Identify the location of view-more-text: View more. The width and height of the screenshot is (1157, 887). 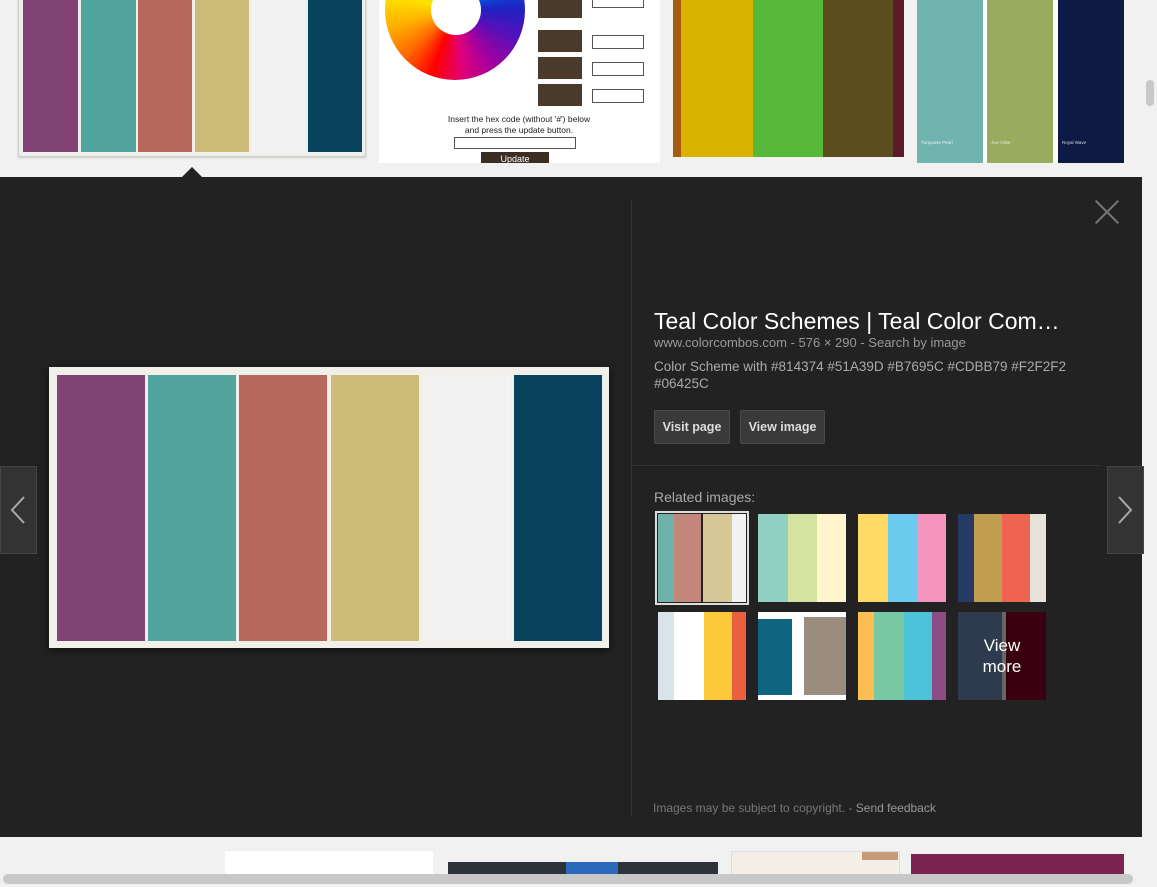
(1002, 656).